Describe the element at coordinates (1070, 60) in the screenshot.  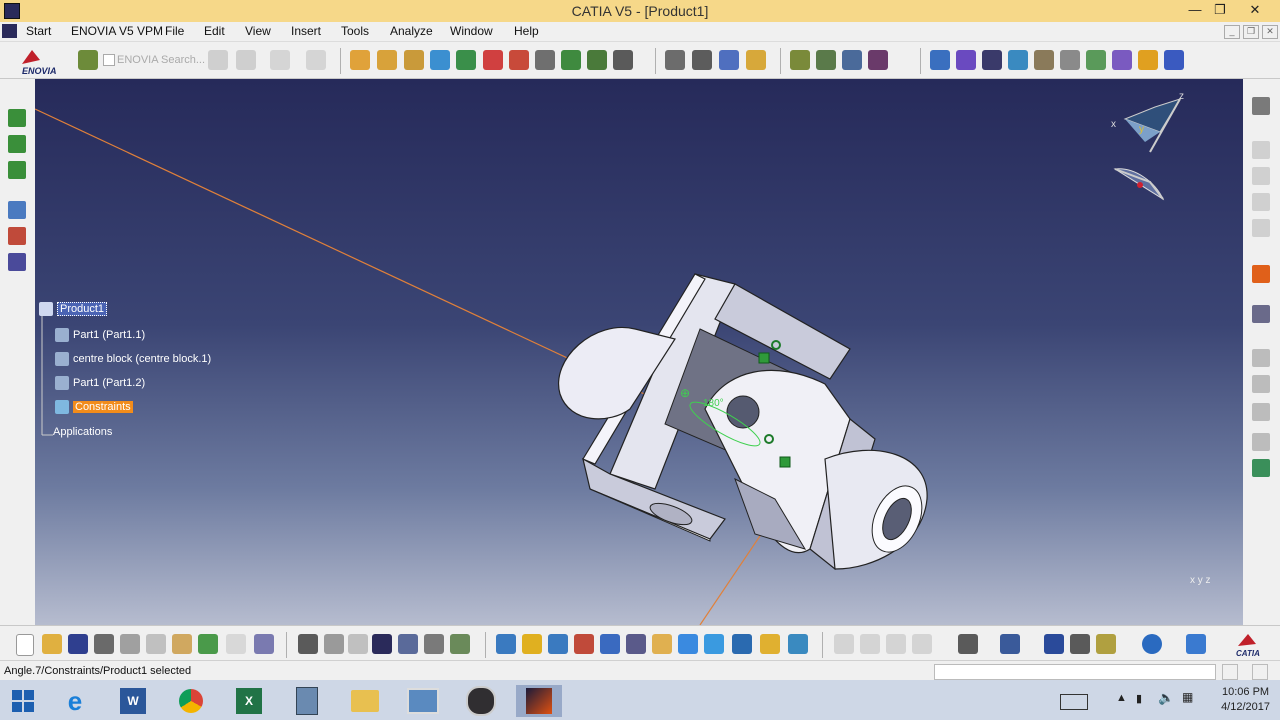
I see `pen-icon` at that location.